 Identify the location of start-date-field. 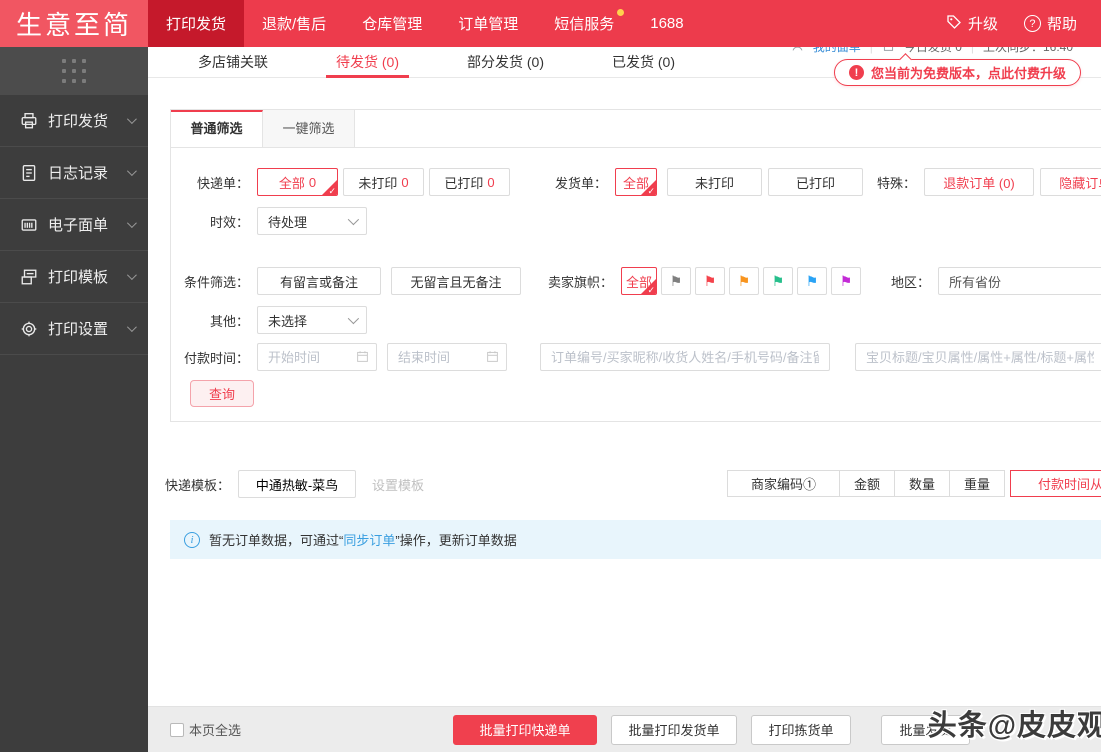
(317, 357).